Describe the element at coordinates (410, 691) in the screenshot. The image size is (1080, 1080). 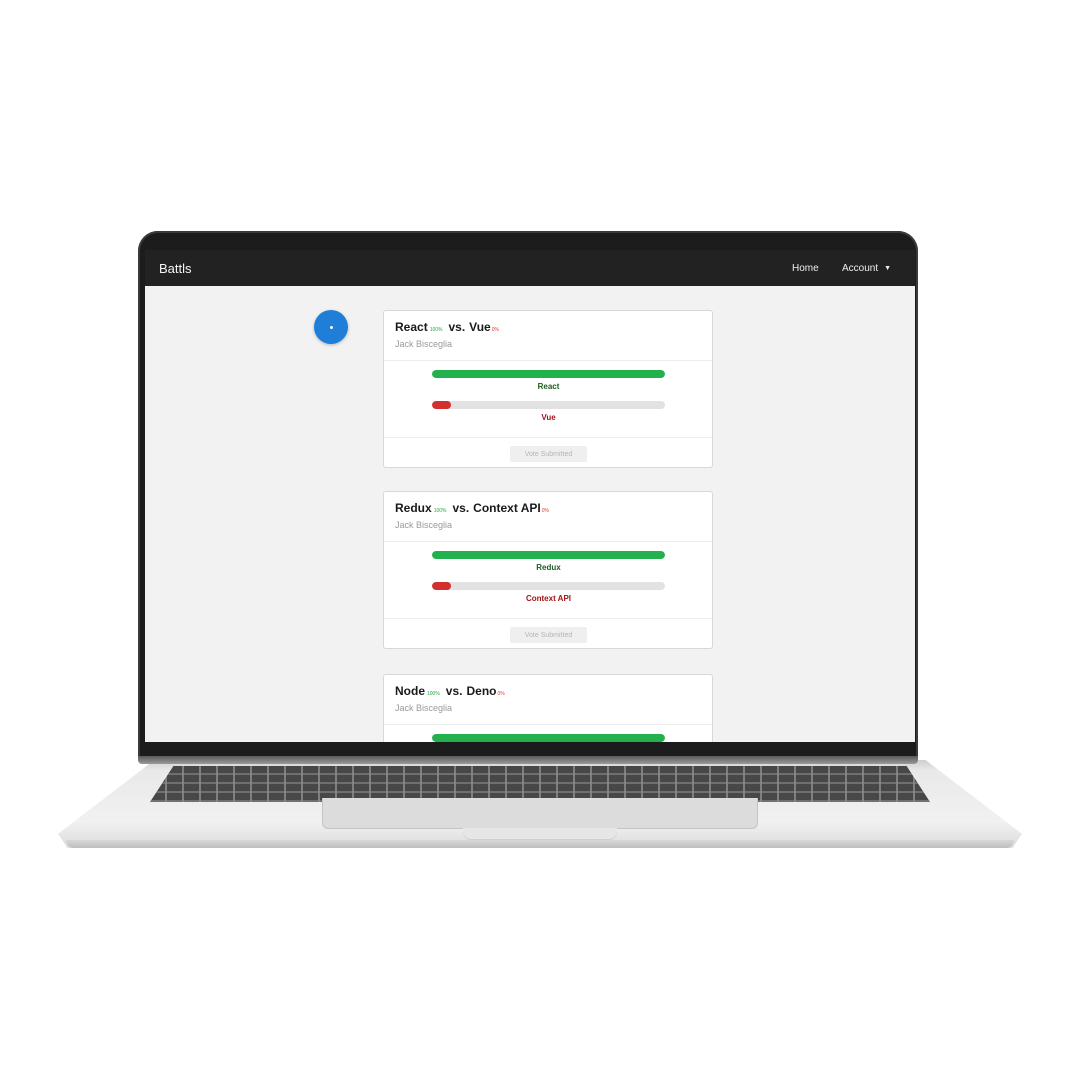
I see `option-a-name: Node` at that location.